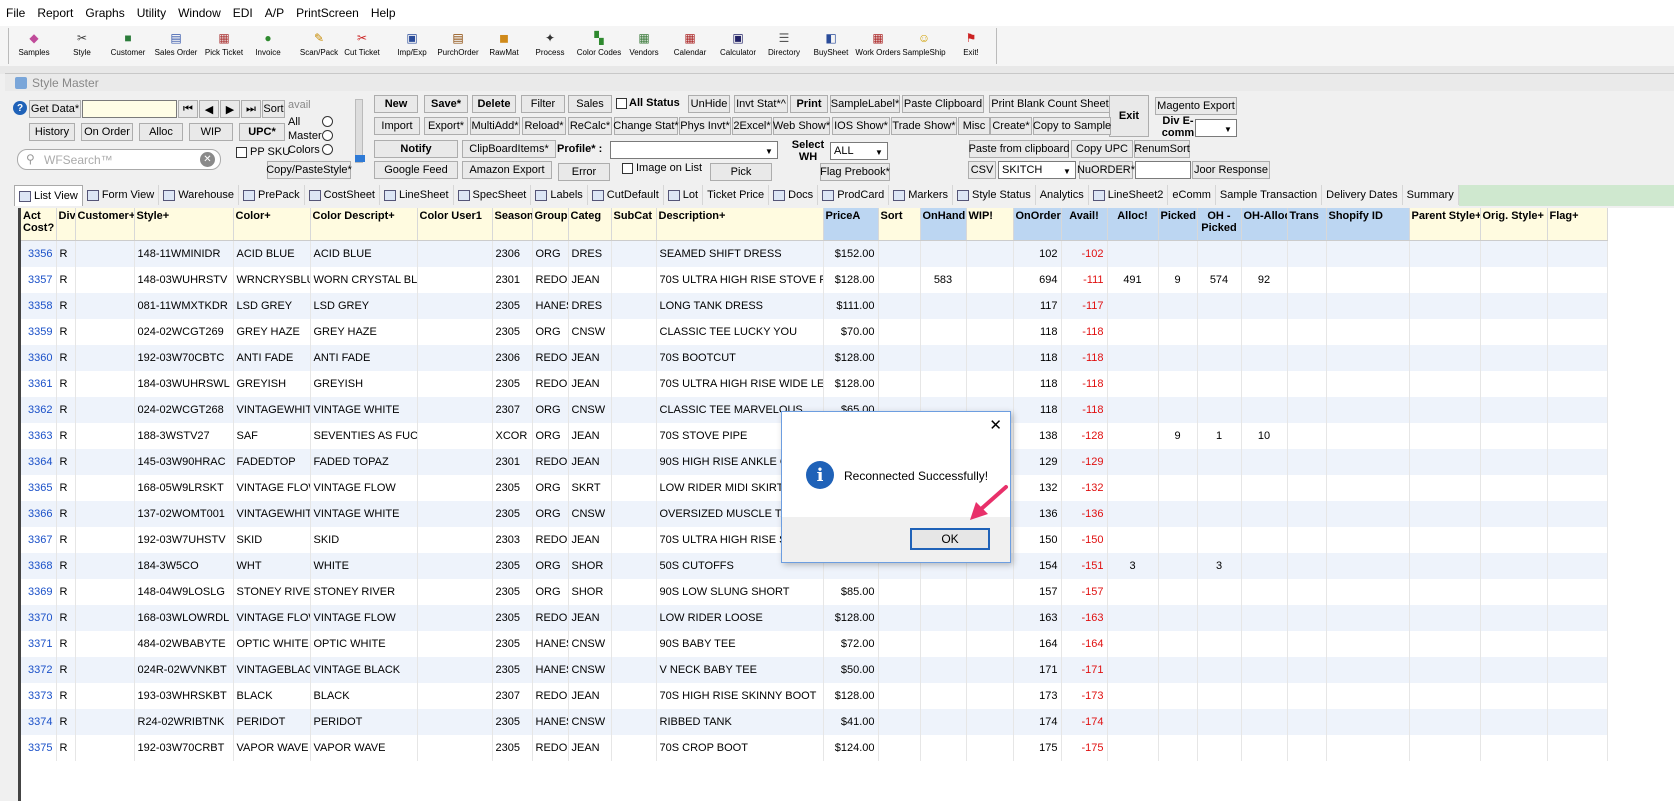 The width and height of the screenshot is (1674, 801). I want to click on tab-list-view: List View, so click(48, 195).